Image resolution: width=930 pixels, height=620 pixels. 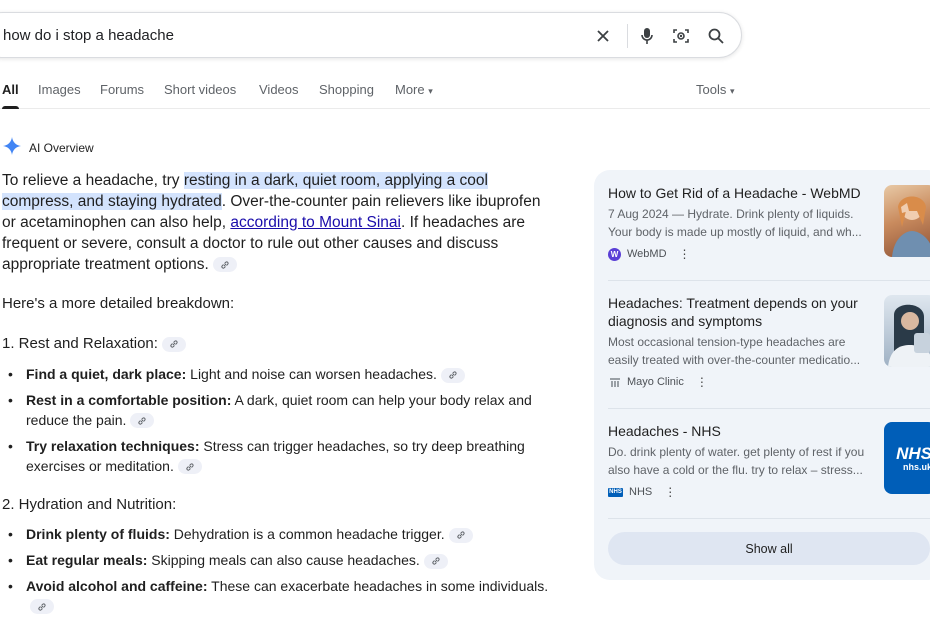 I want to click on nhs-logo: NHS, so click(x=913, y=453).